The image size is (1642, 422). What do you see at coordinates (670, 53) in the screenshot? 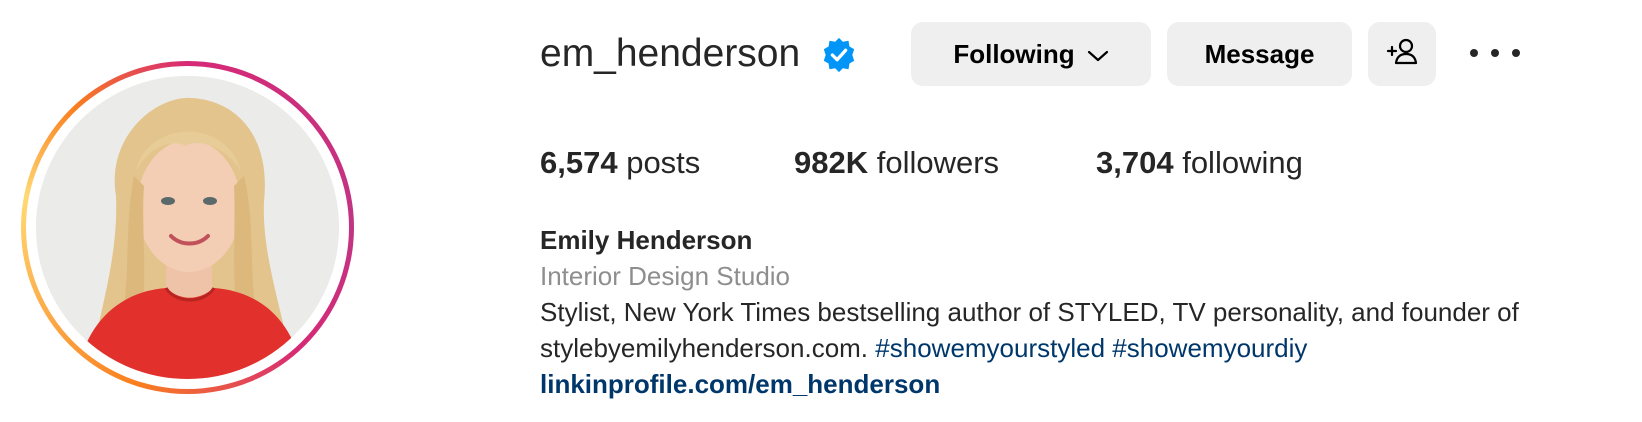
I see `profile-username: em_henderson` at bounding box center [670, 53].